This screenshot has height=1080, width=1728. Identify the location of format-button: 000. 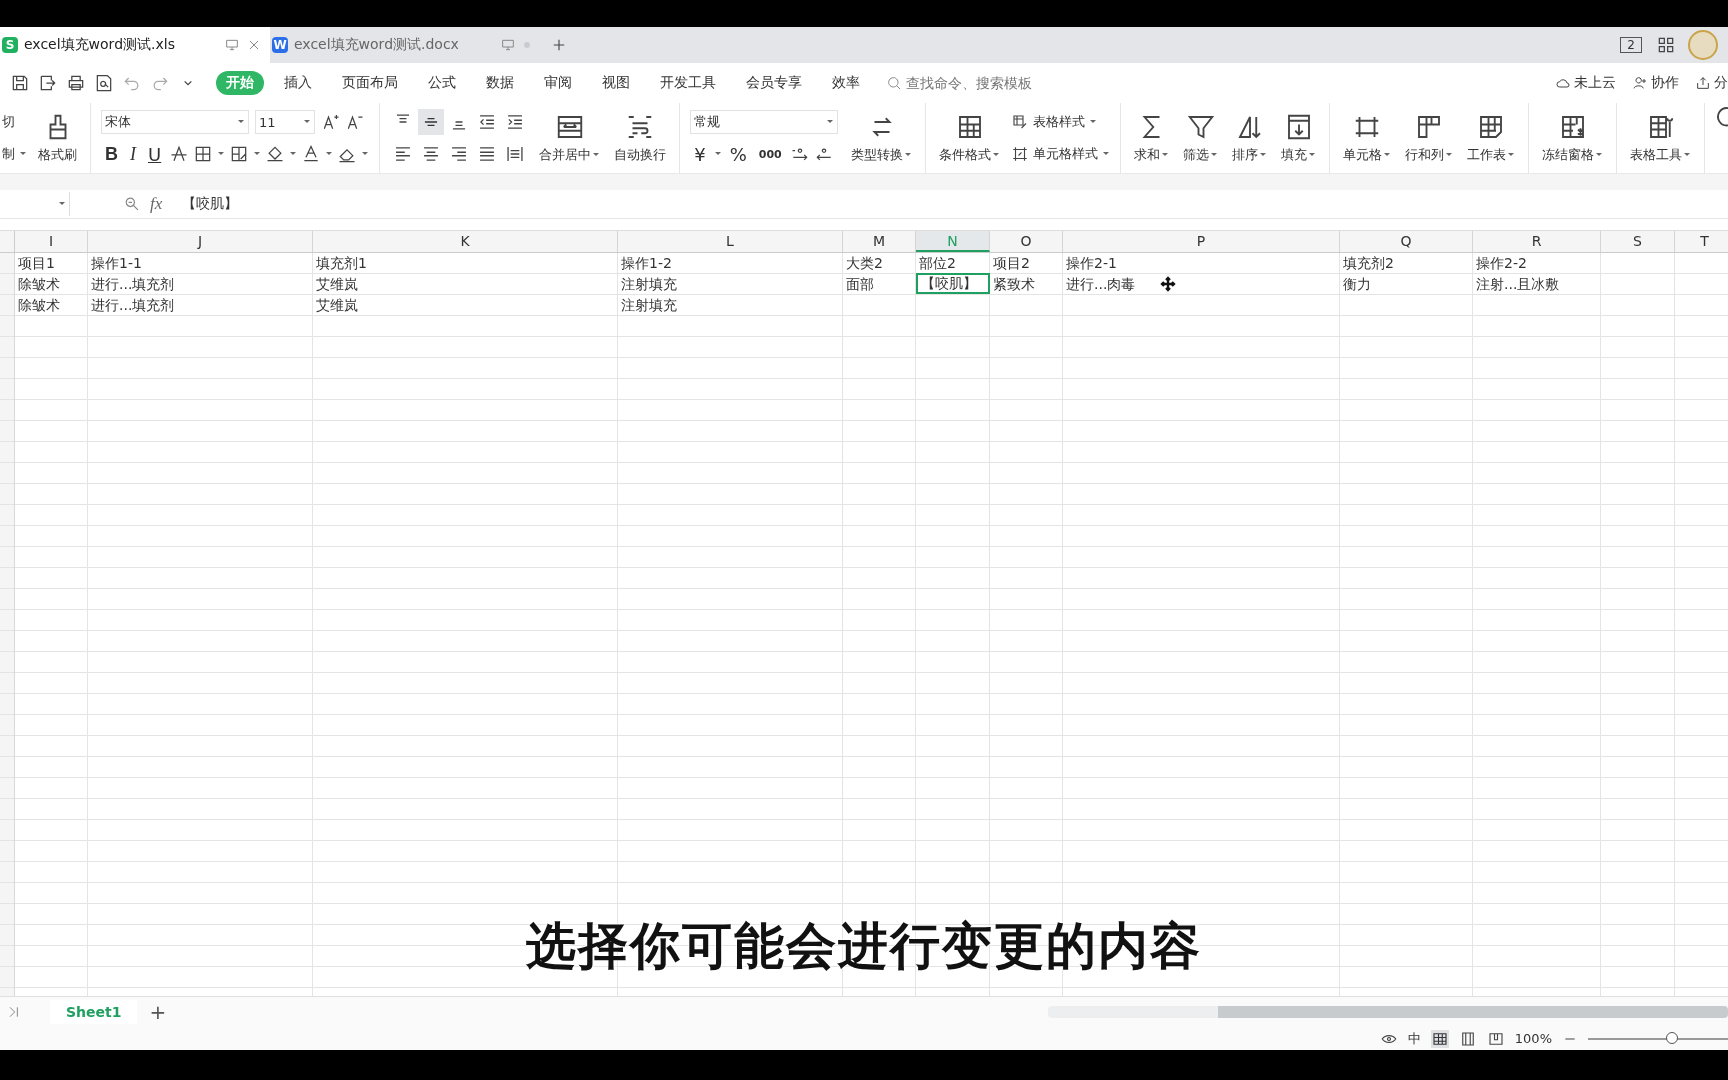
(770, 154).